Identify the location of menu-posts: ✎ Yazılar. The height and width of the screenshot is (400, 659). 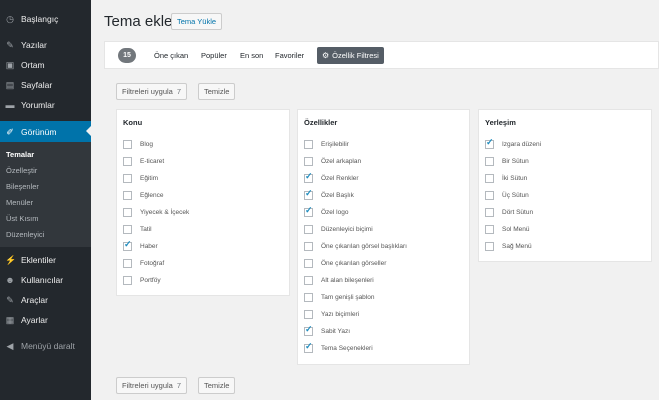
(45, 45).